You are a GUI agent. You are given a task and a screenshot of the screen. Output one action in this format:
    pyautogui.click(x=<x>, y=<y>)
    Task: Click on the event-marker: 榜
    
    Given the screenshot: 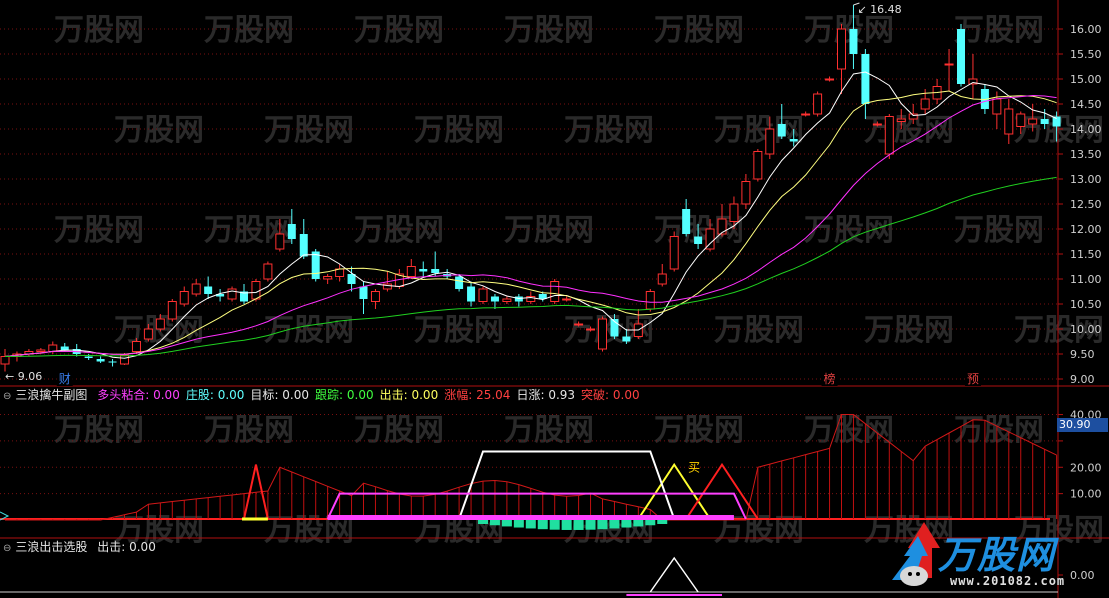 What is the action you would take?
    pyautogui.click(x=830, y=378)
    